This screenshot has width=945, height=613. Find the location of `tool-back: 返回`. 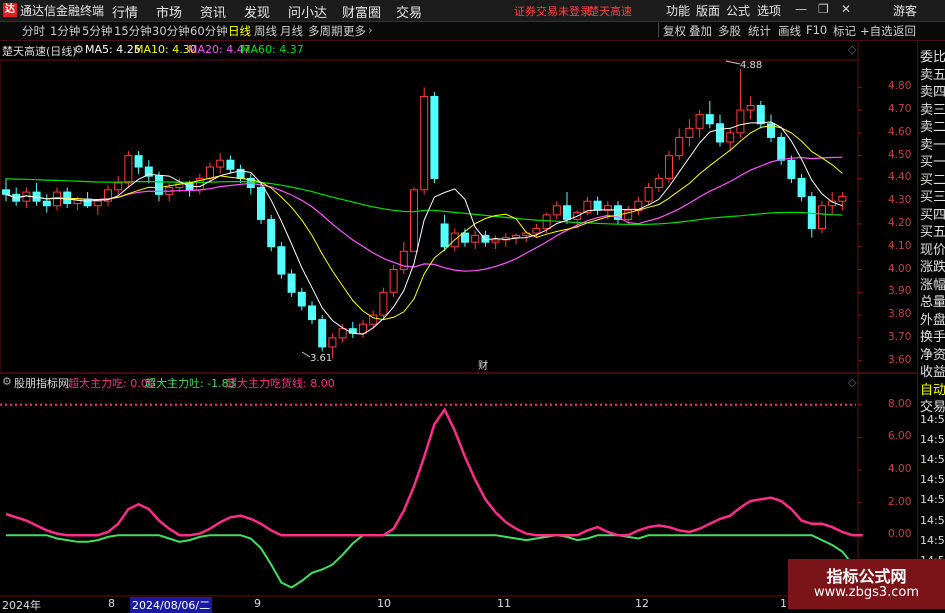

tool-back: 返回 is located at coordinates (904, 31).